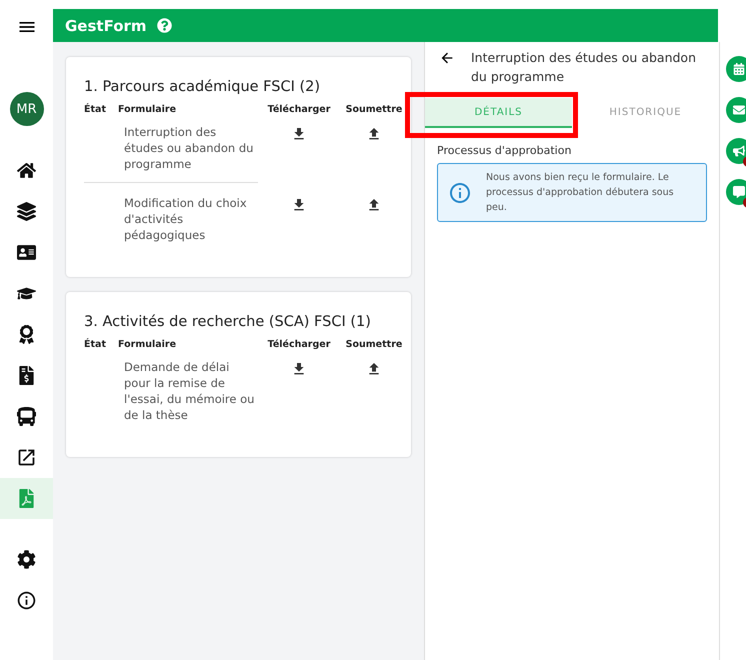 The width and height of the screenshot is (746, 660). Describe the element at coordinates (27, 109) in the screenshot. I see `user-avatar: MR` at that location.